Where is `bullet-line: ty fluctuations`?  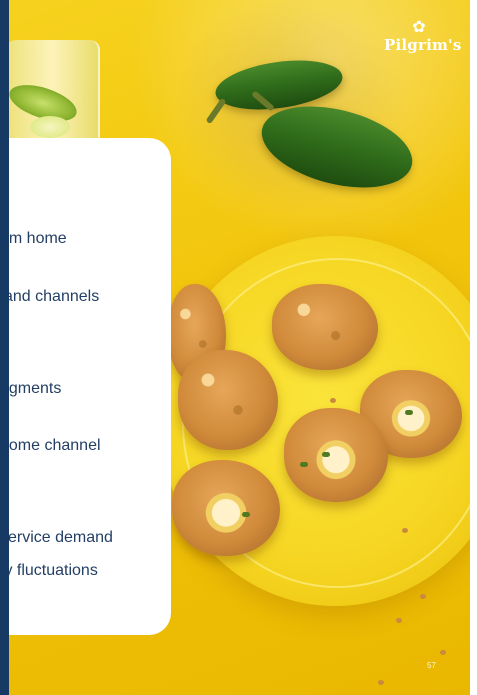 bullet-line: ty fluctuations is located at coordinates (49, 570).